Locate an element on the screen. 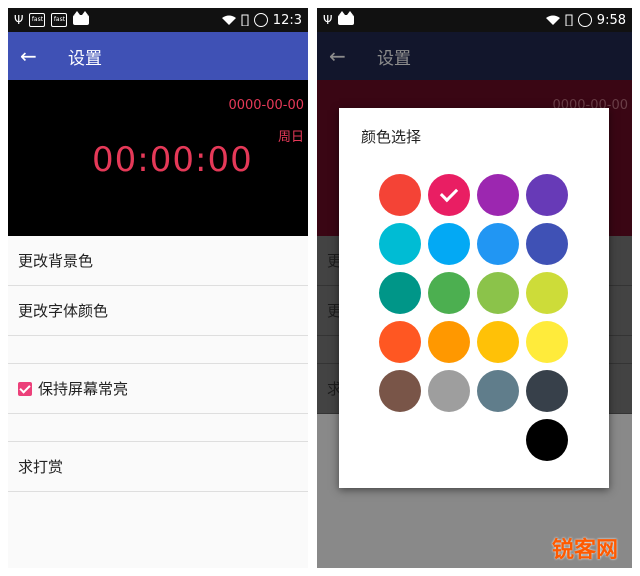 This screenshot has width=640, height=576. status-bar: Ψ 9:58 is located at coordinates (474, 20).